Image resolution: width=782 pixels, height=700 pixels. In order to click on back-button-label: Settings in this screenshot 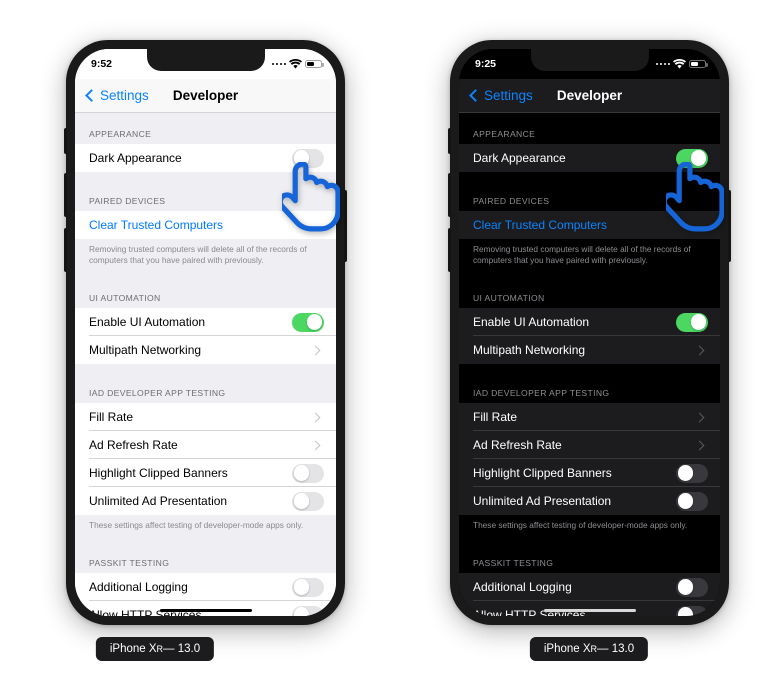, I will do `click(124, 95)`.